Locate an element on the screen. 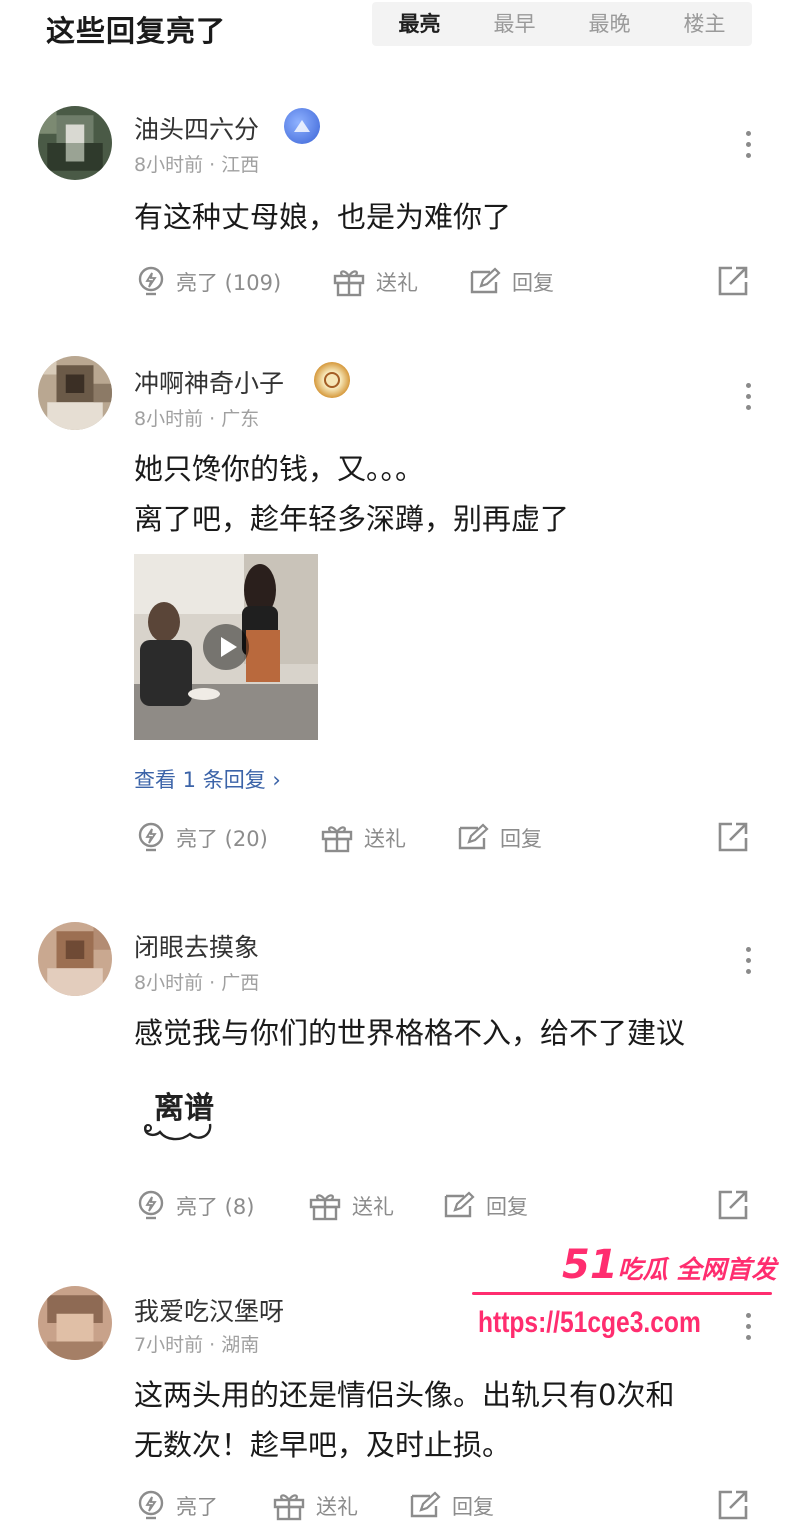  like-count: 亮了 (20) is located at coordinates (222, 839).